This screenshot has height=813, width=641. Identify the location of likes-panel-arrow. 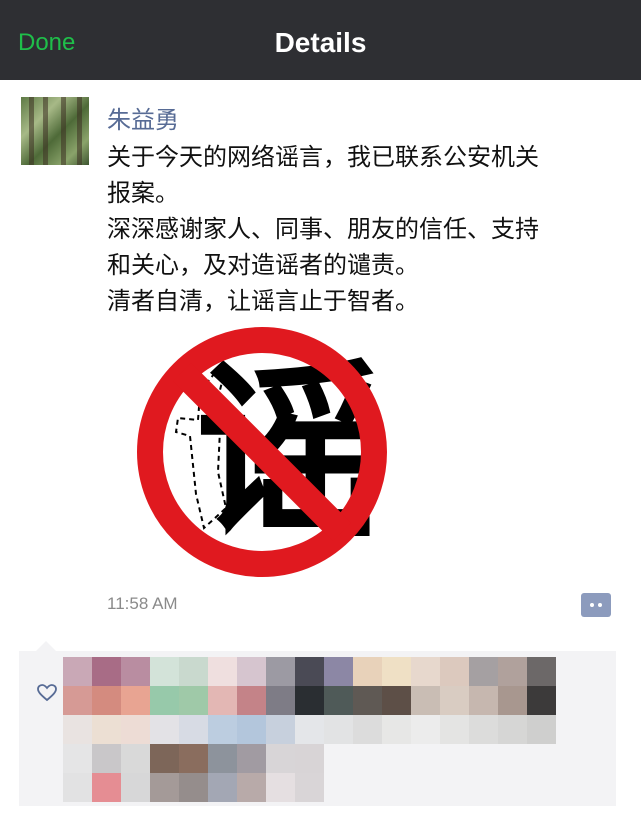
(46, 646).